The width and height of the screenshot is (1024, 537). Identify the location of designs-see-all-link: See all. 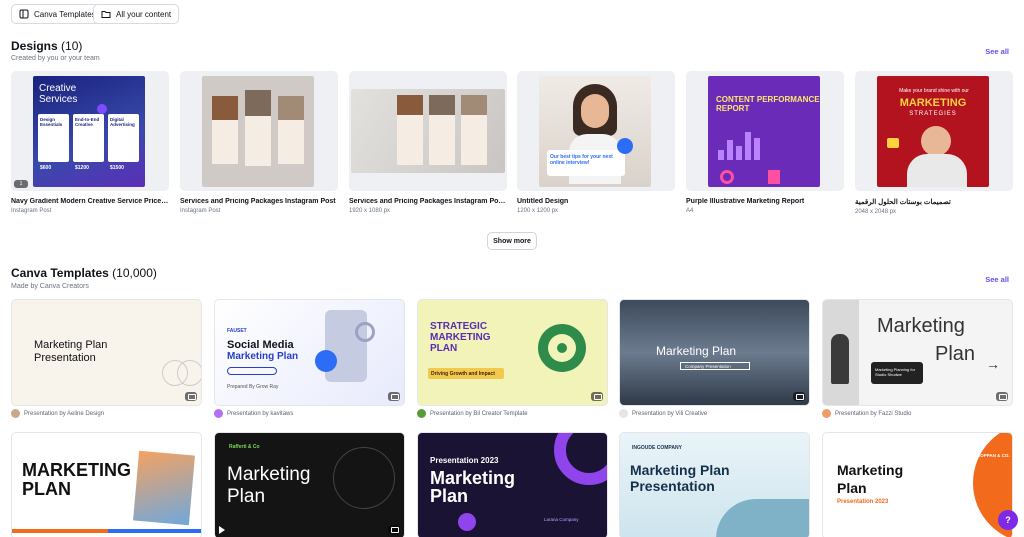
(997, 51).